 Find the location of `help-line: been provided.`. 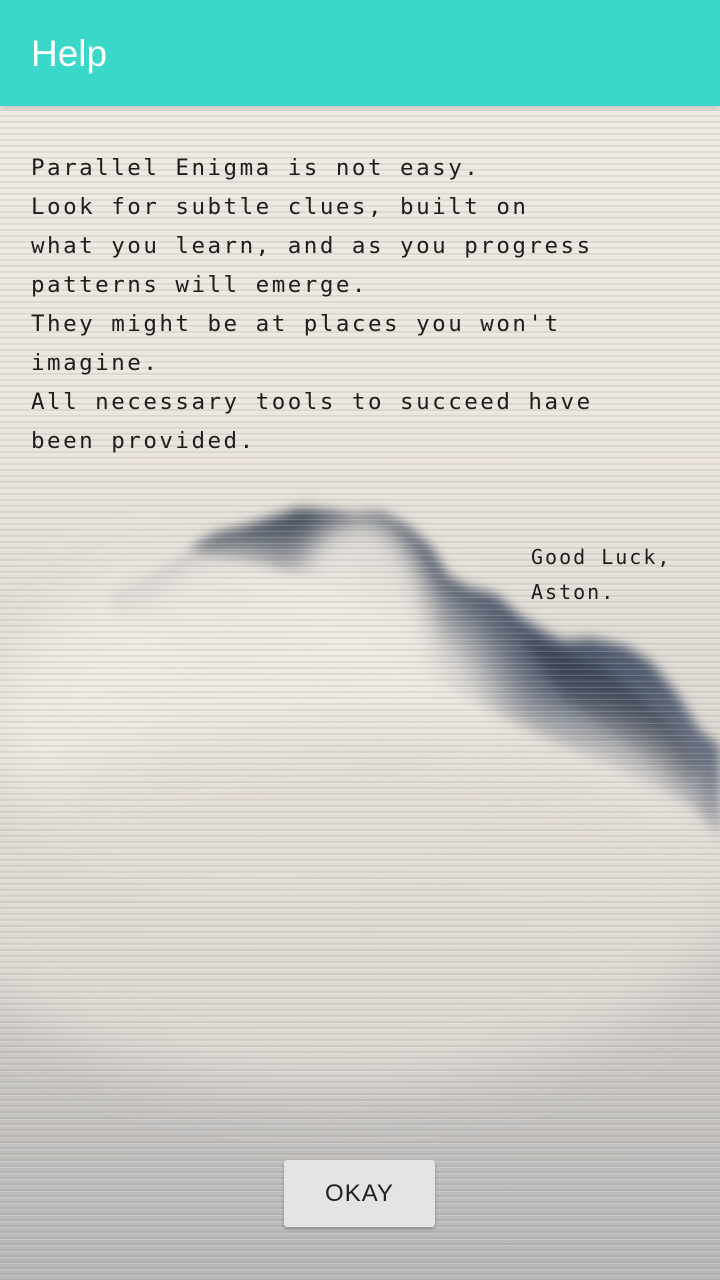

help-line: been provided. is located at coordinates (143, 441).